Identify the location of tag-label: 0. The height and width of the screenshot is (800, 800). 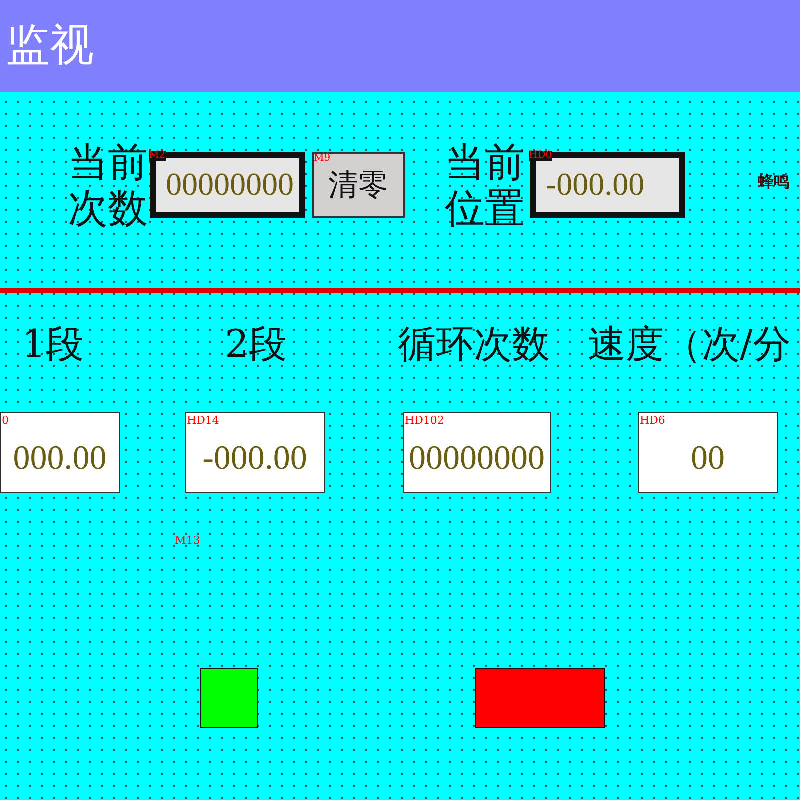
(5, 420).